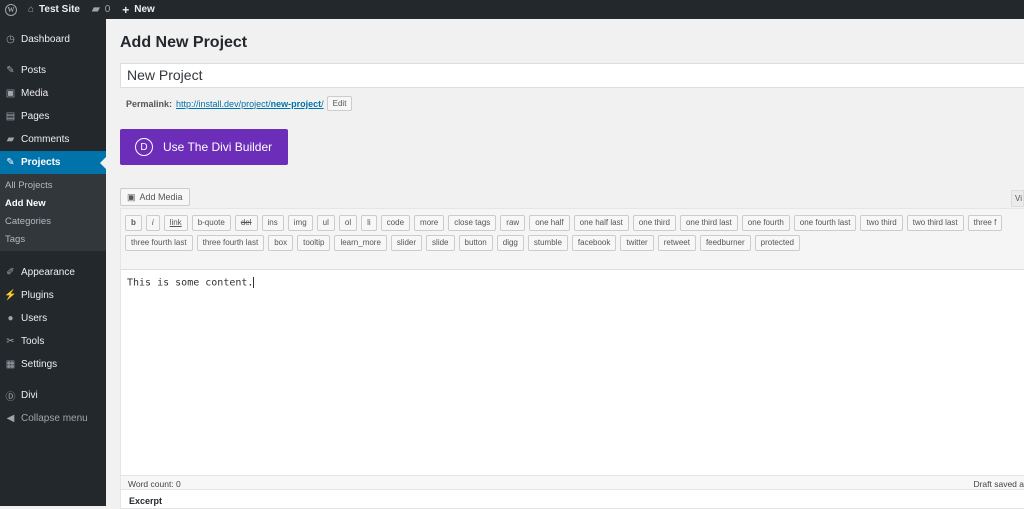 This screenshot has height=509, width=1024. Describe the element at coordinates (53, 418) in the screenshot. I see `collapse-menu-button: ◀ Collapse menu` at that location.